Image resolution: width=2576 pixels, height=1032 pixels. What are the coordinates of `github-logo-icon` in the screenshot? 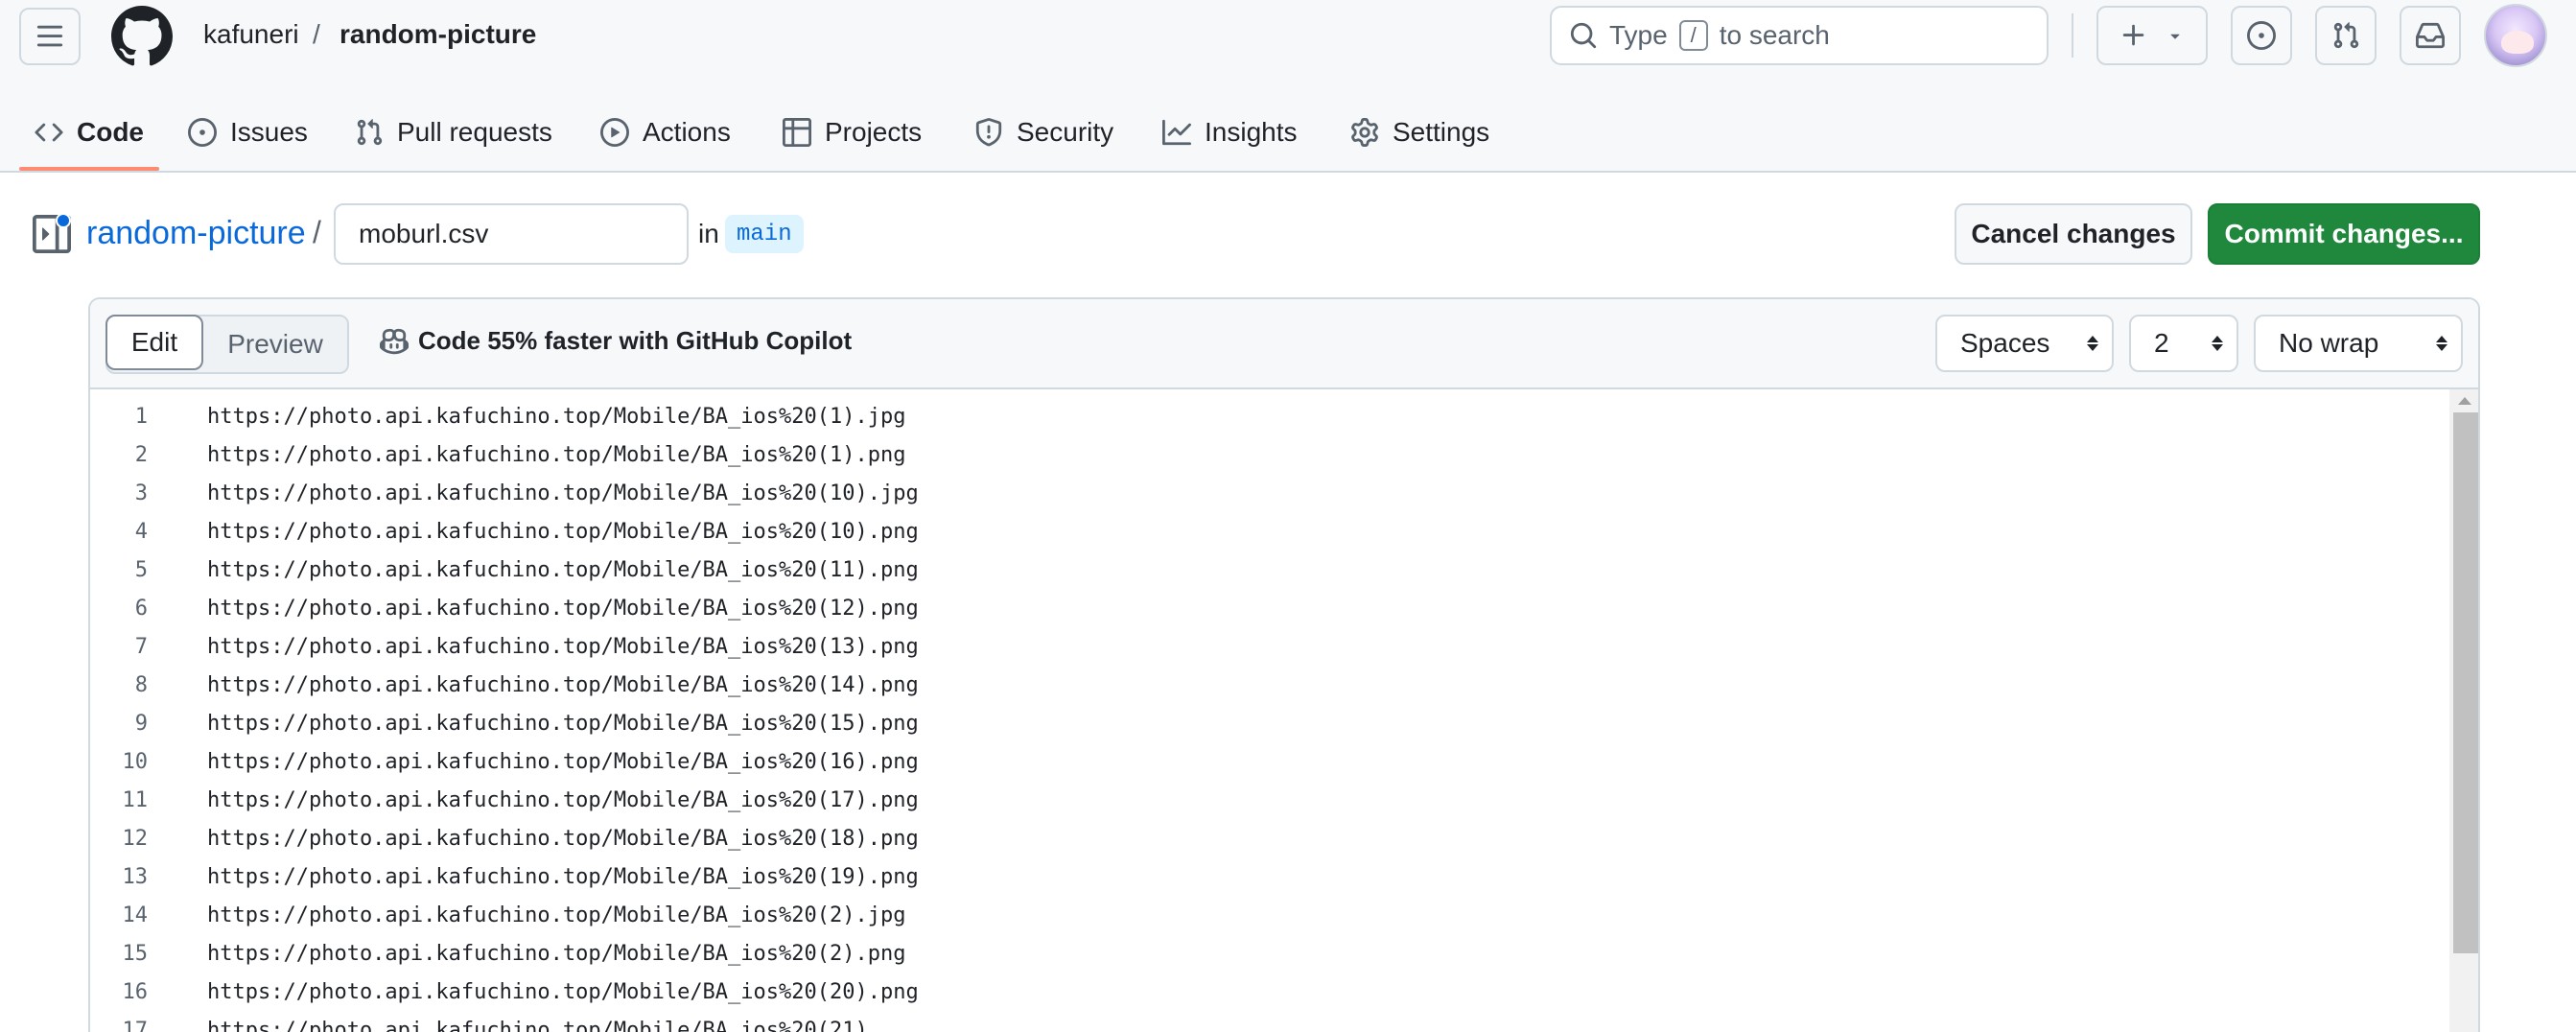 It's located at (142, 36).